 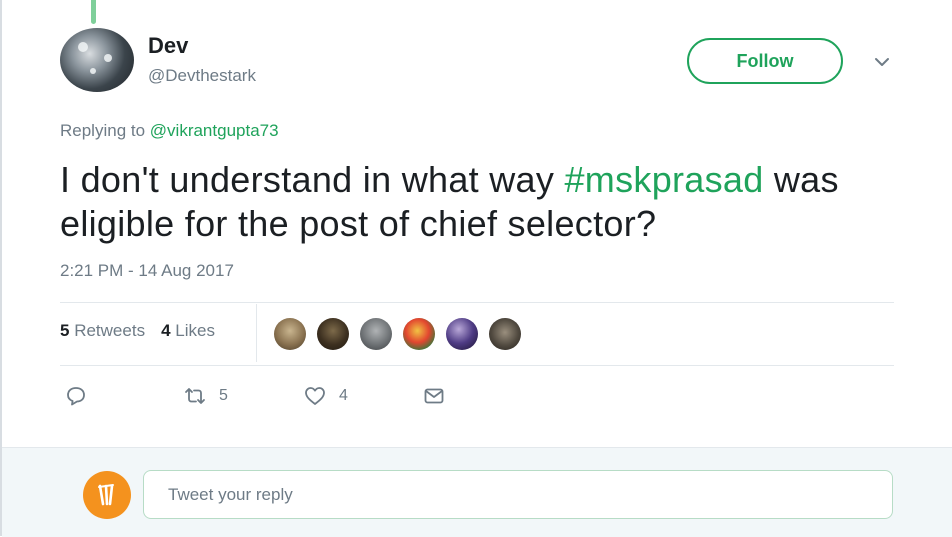 I want to click on envelope-icon, so click(x=434, y=396).